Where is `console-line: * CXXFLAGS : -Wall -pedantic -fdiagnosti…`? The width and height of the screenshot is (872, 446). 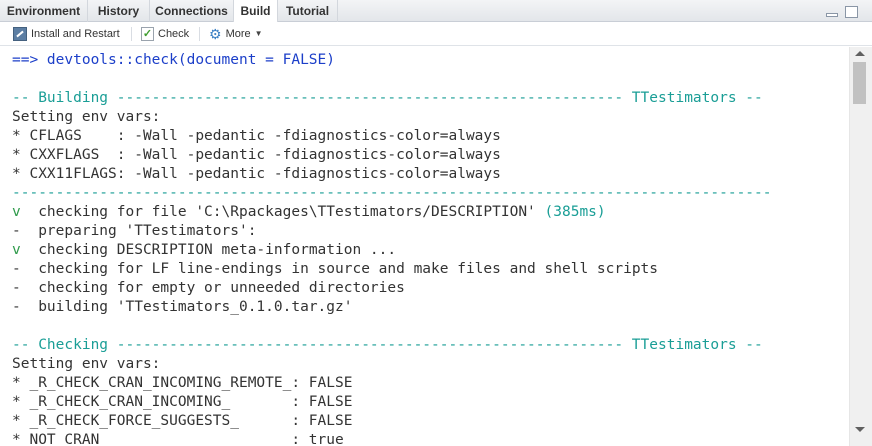 console-line: * CXXFLAGS : -Wall -pedantic -fdiagnosti… is located at coordinates (256, 155).